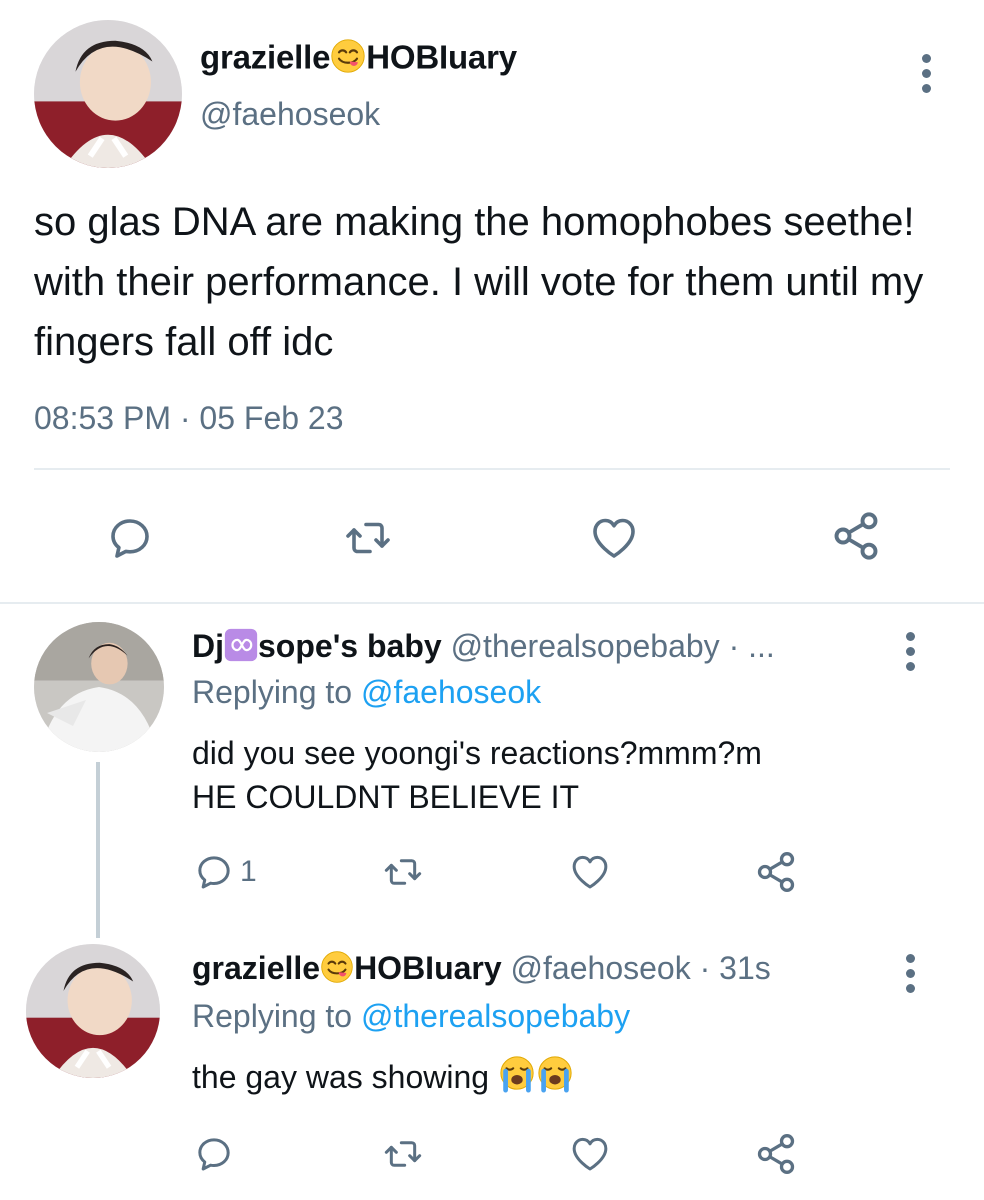  I want to click on reply1-text-line1: did you see yoongi's reactions?mmm?m, so click(477, 753).